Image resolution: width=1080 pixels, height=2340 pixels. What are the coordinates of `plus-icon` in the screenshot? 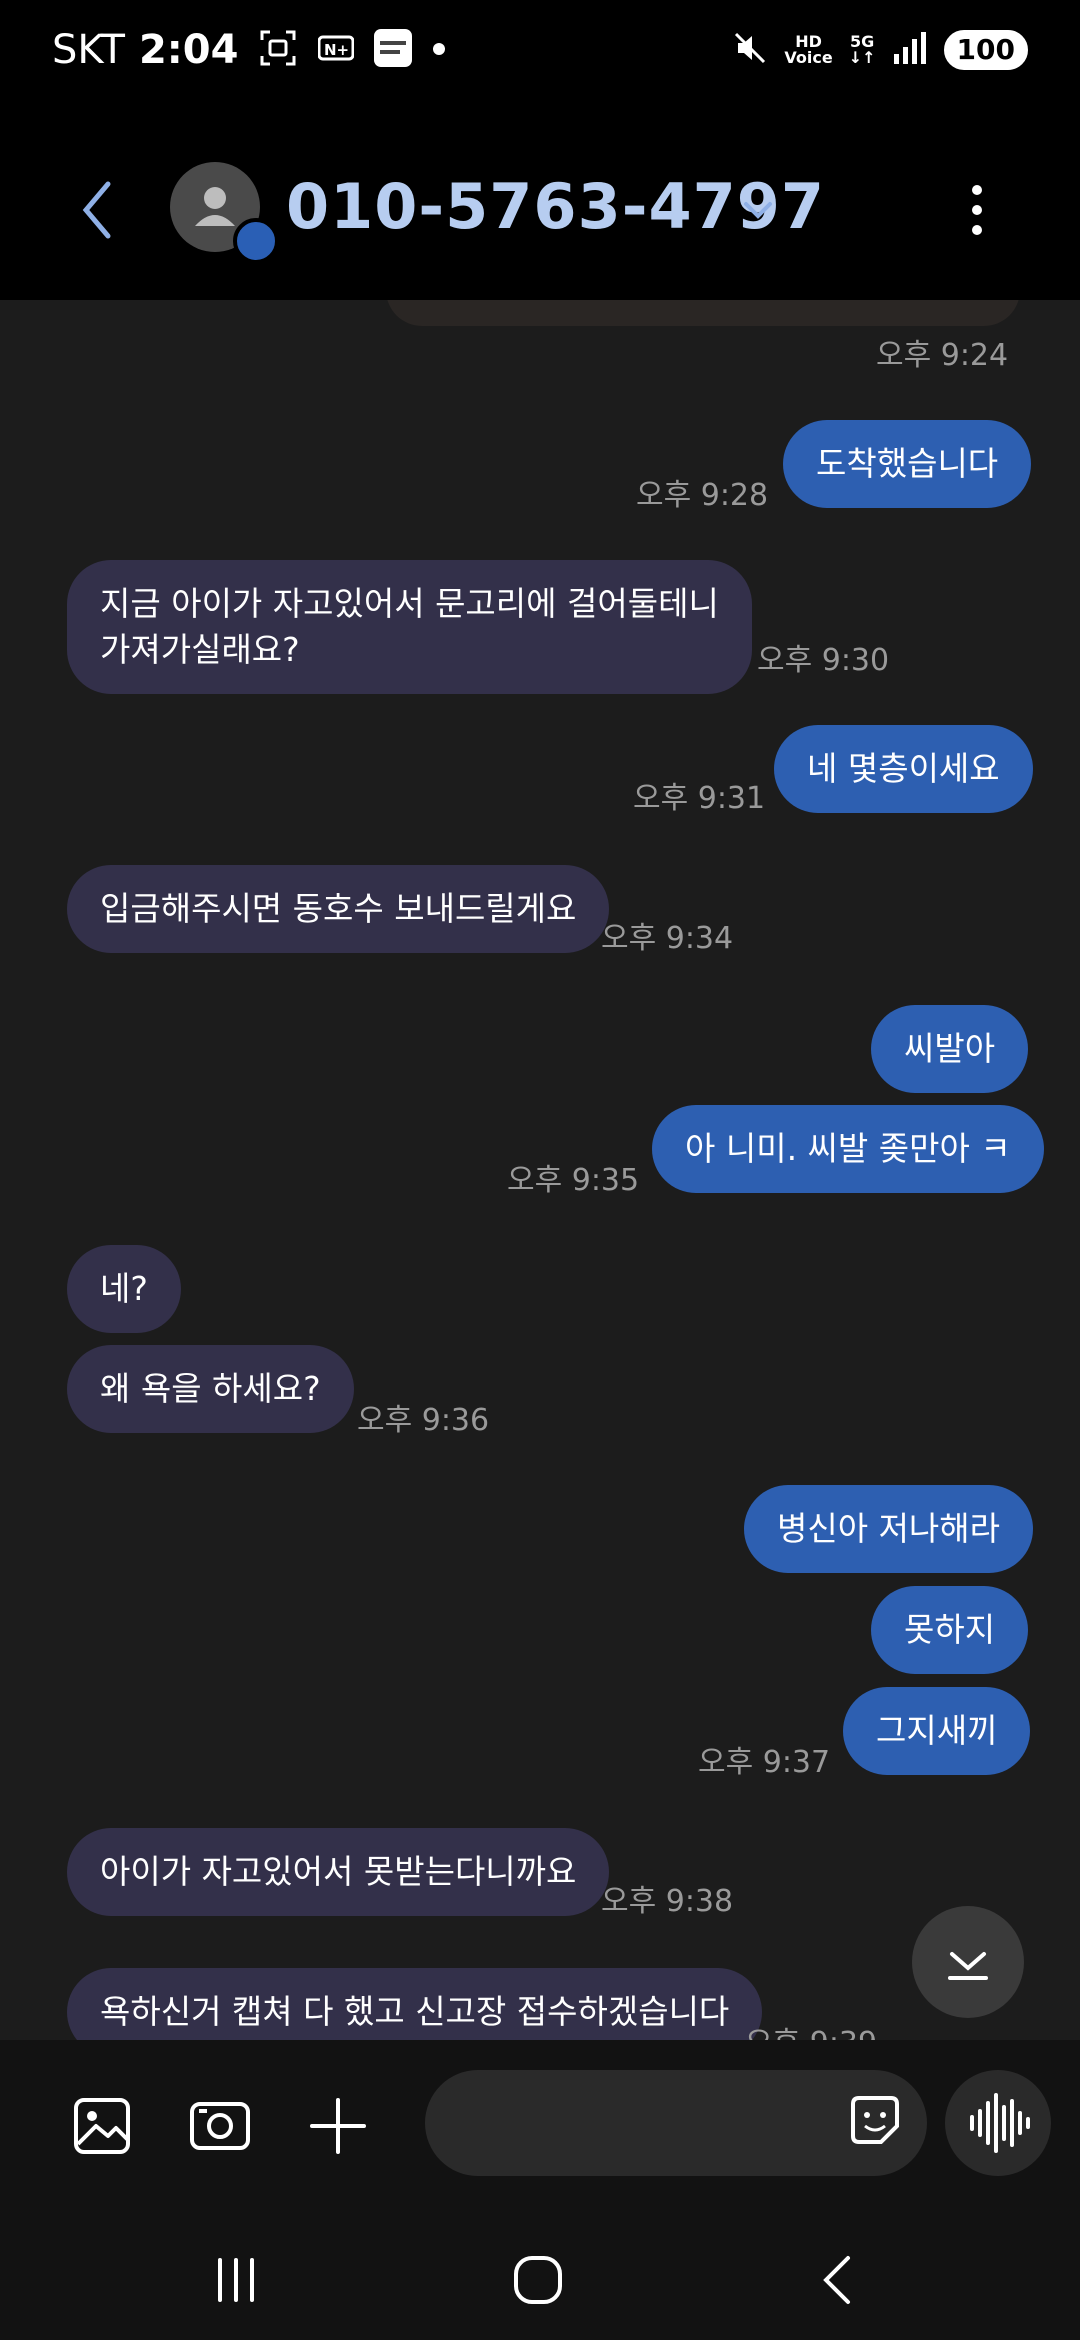 It's located at (338, 2126).